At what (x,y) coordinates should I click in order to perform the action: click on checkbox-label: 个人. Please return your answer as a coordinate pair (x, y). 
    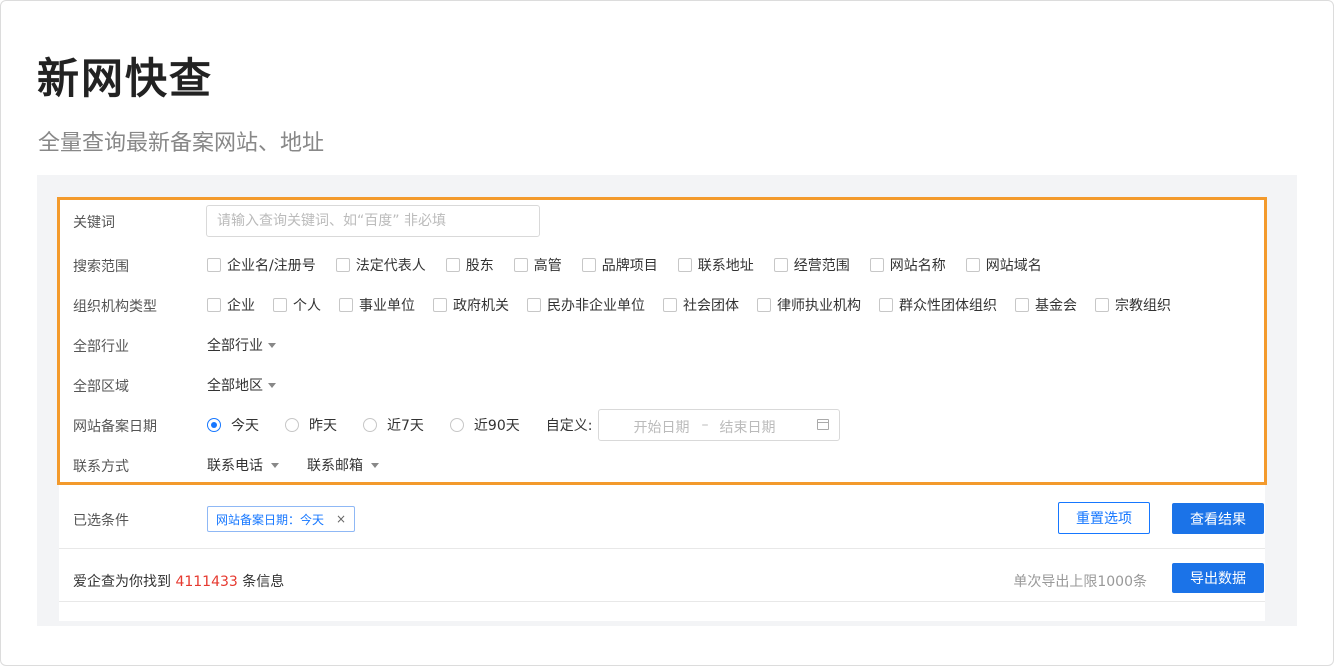
    Looking at the image, I should click on (307, 306).